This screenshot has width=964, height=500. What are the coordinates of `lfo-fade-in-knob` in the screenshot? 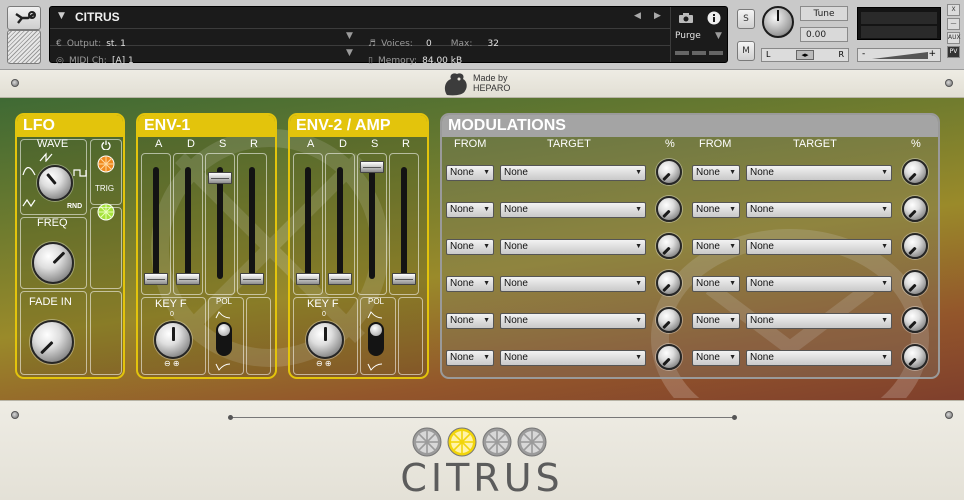 It's located at (52, 342).